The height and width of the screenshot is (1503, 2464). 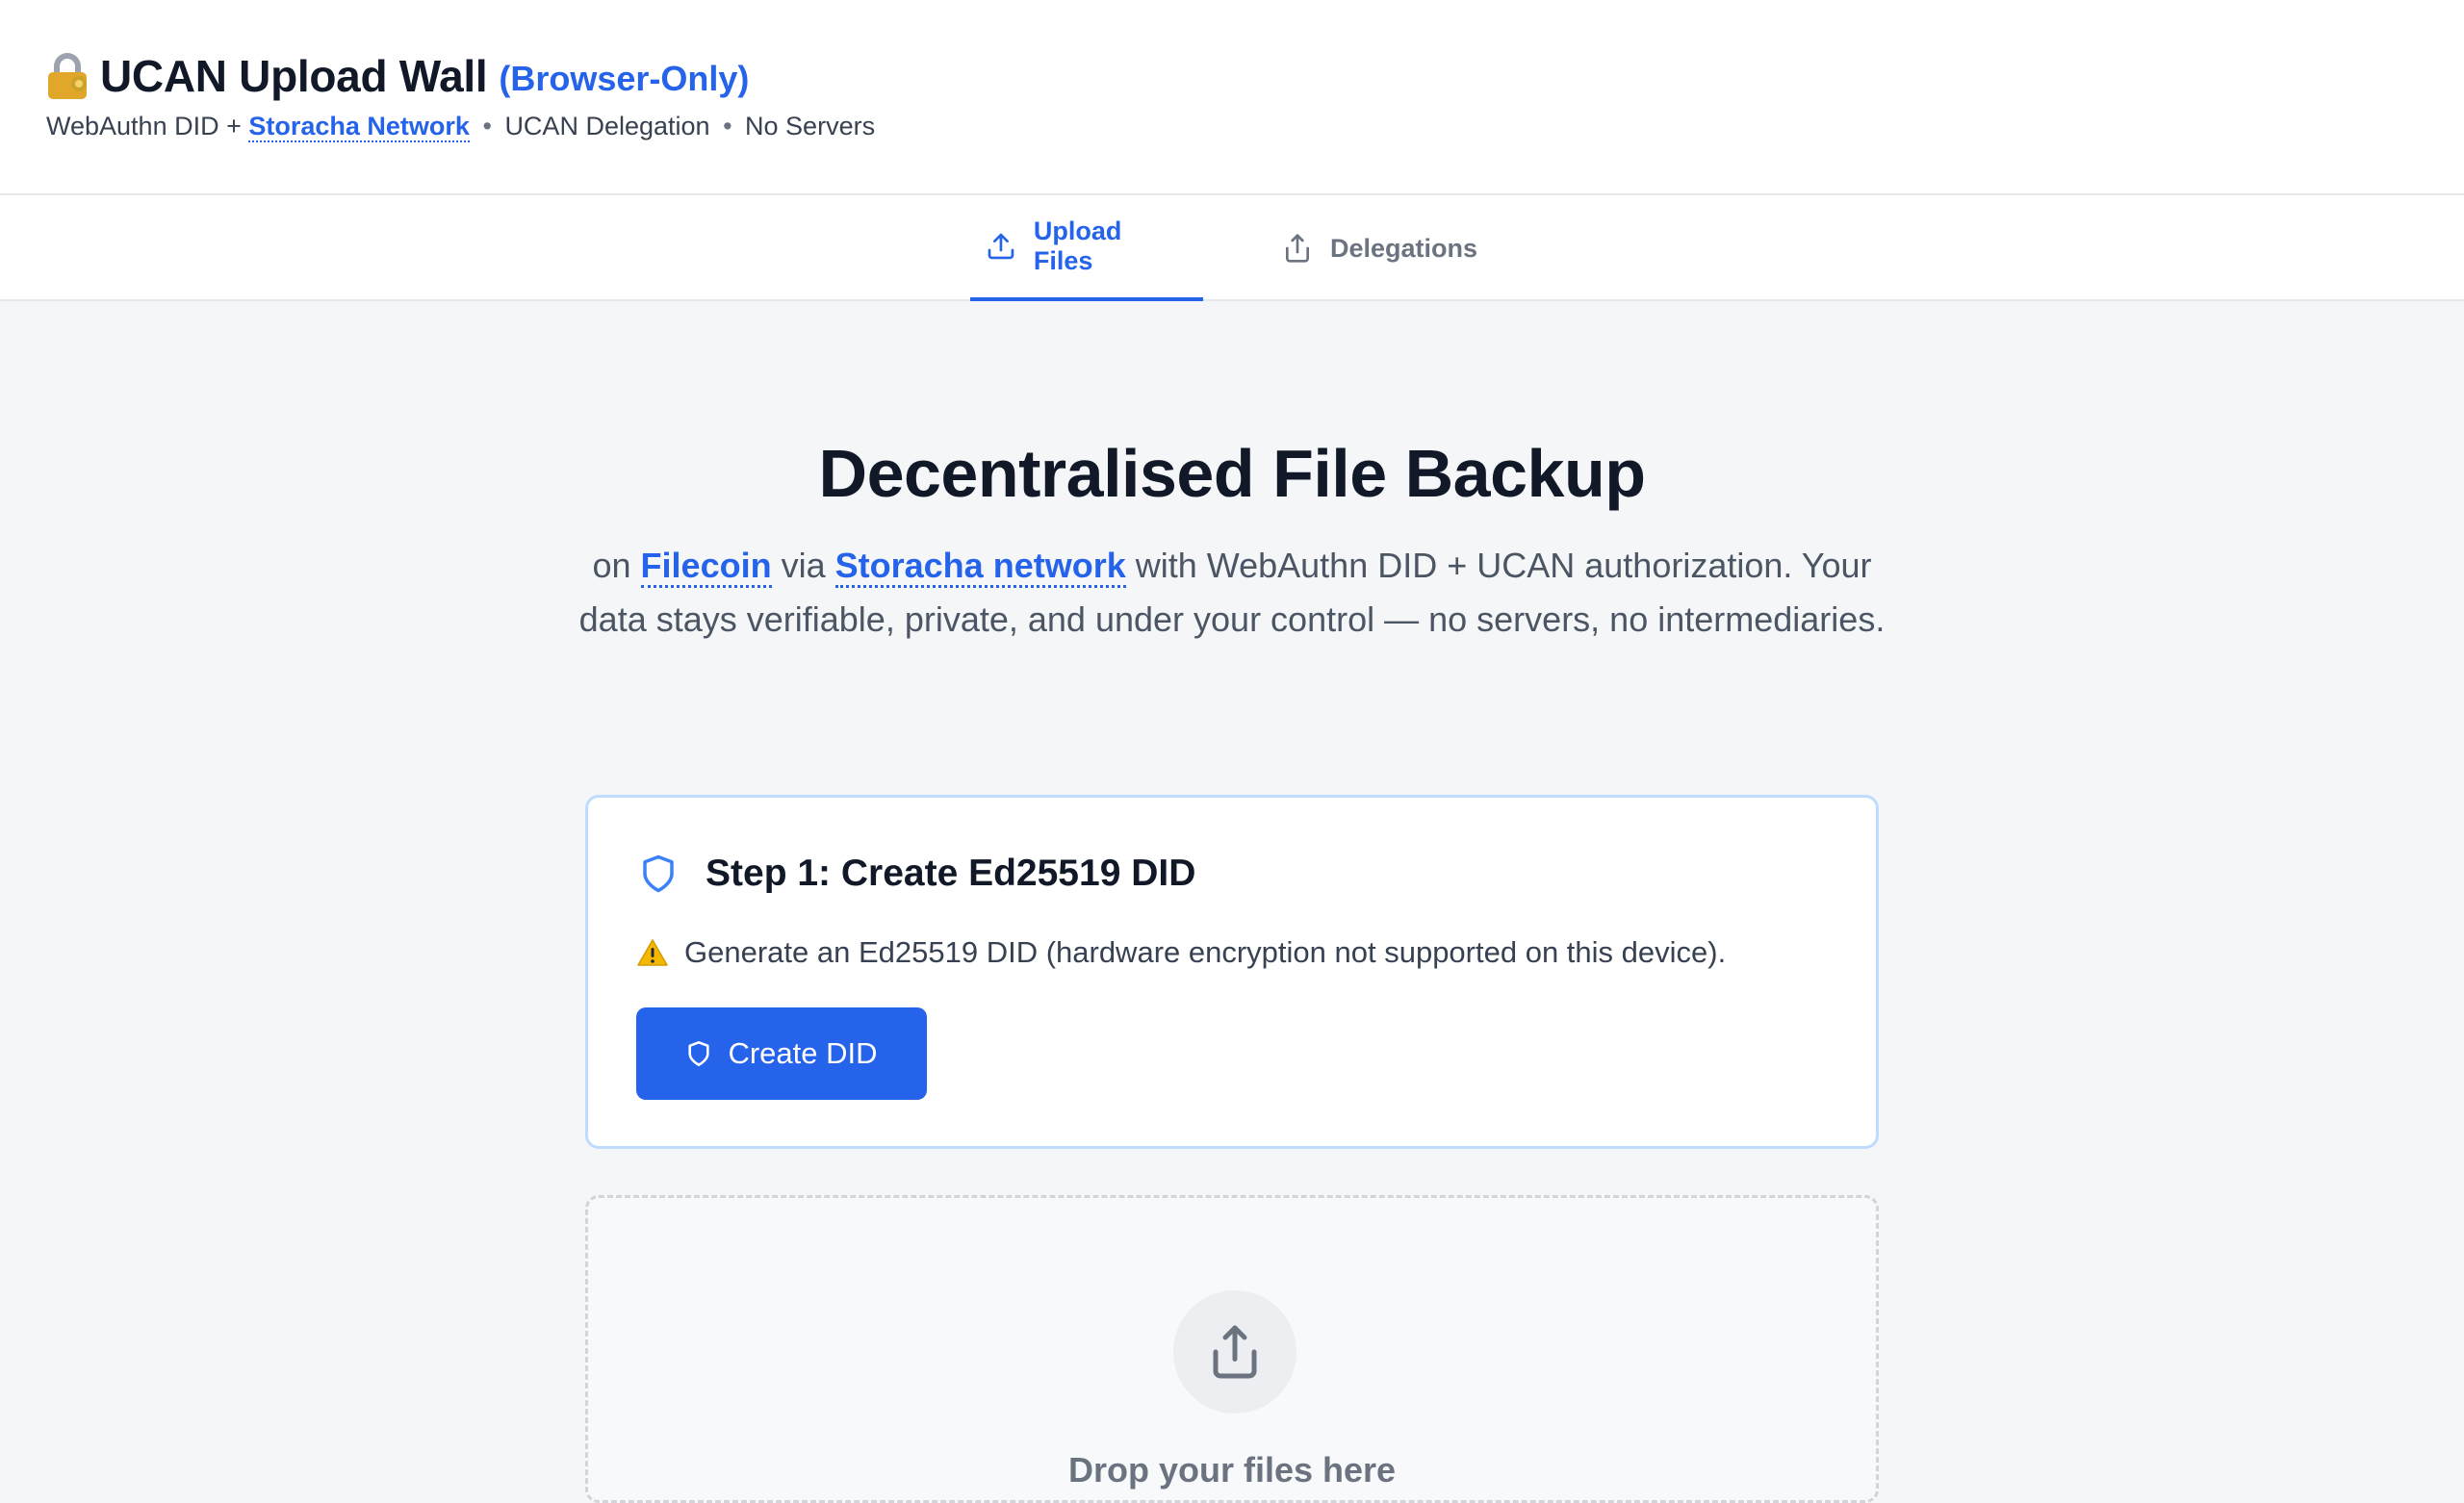 I want to click on browser-only-badge: (Browser-Only), so click(x=624, y=78).